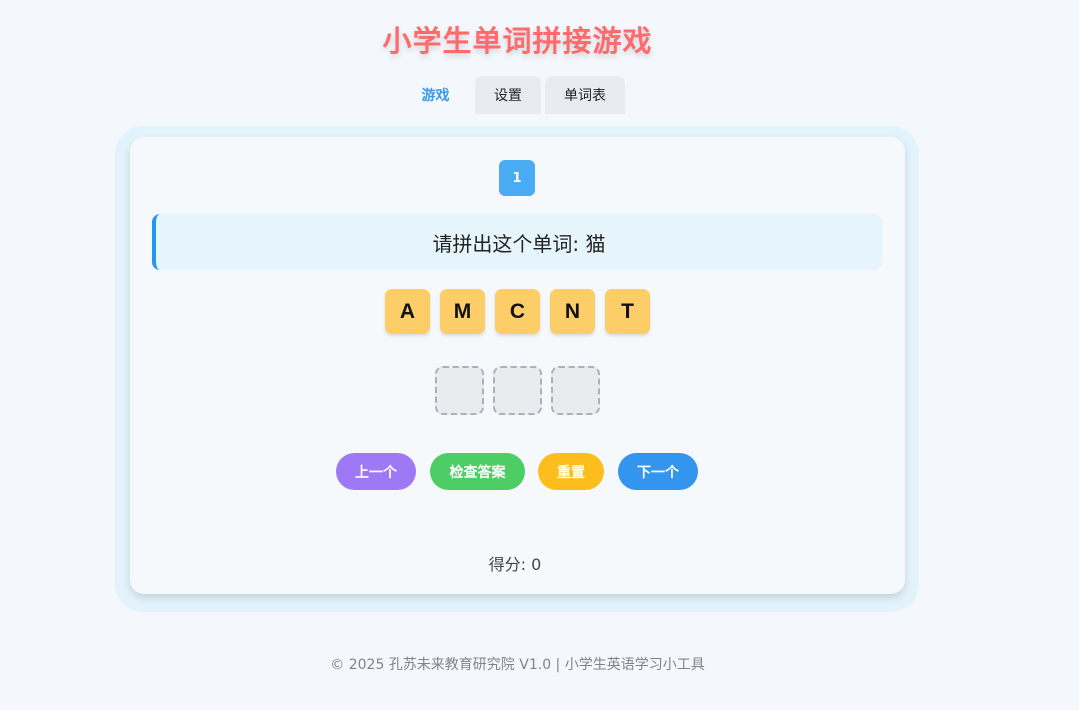  I want to click on check-answer-button: 检查答案, so click(477, 471).